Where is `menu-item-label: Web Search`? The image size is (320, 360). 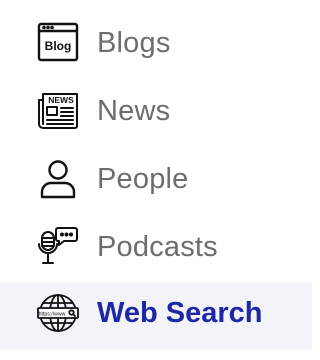 menu-item-label: Web Search is located at coordinates (180, 313).